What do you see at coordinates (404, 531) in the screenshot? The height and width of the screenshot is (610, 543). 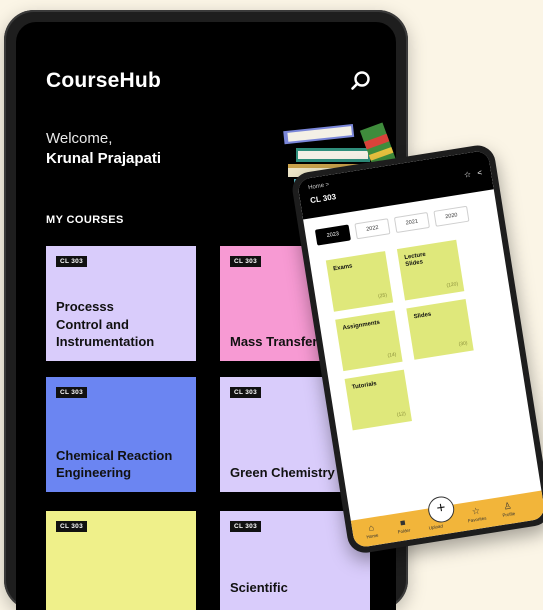 I see `nav-label: Folder` at bounding box center [404, 531].